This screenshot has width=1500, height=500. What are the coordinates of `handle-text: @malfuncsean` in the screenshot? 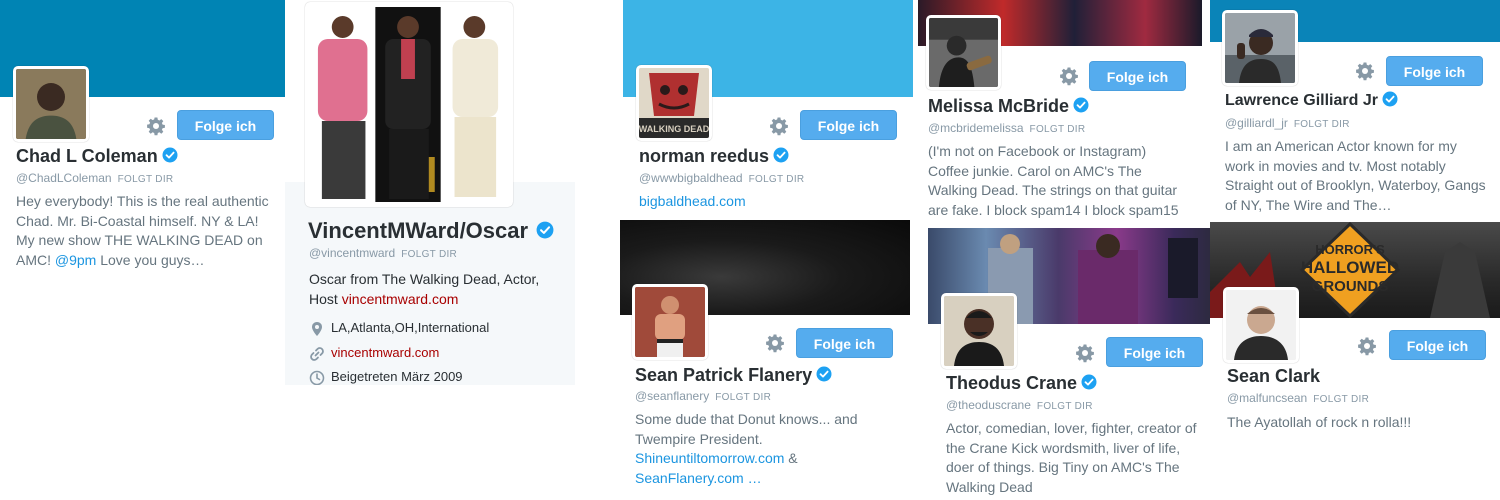 It's located at (1267, 398).